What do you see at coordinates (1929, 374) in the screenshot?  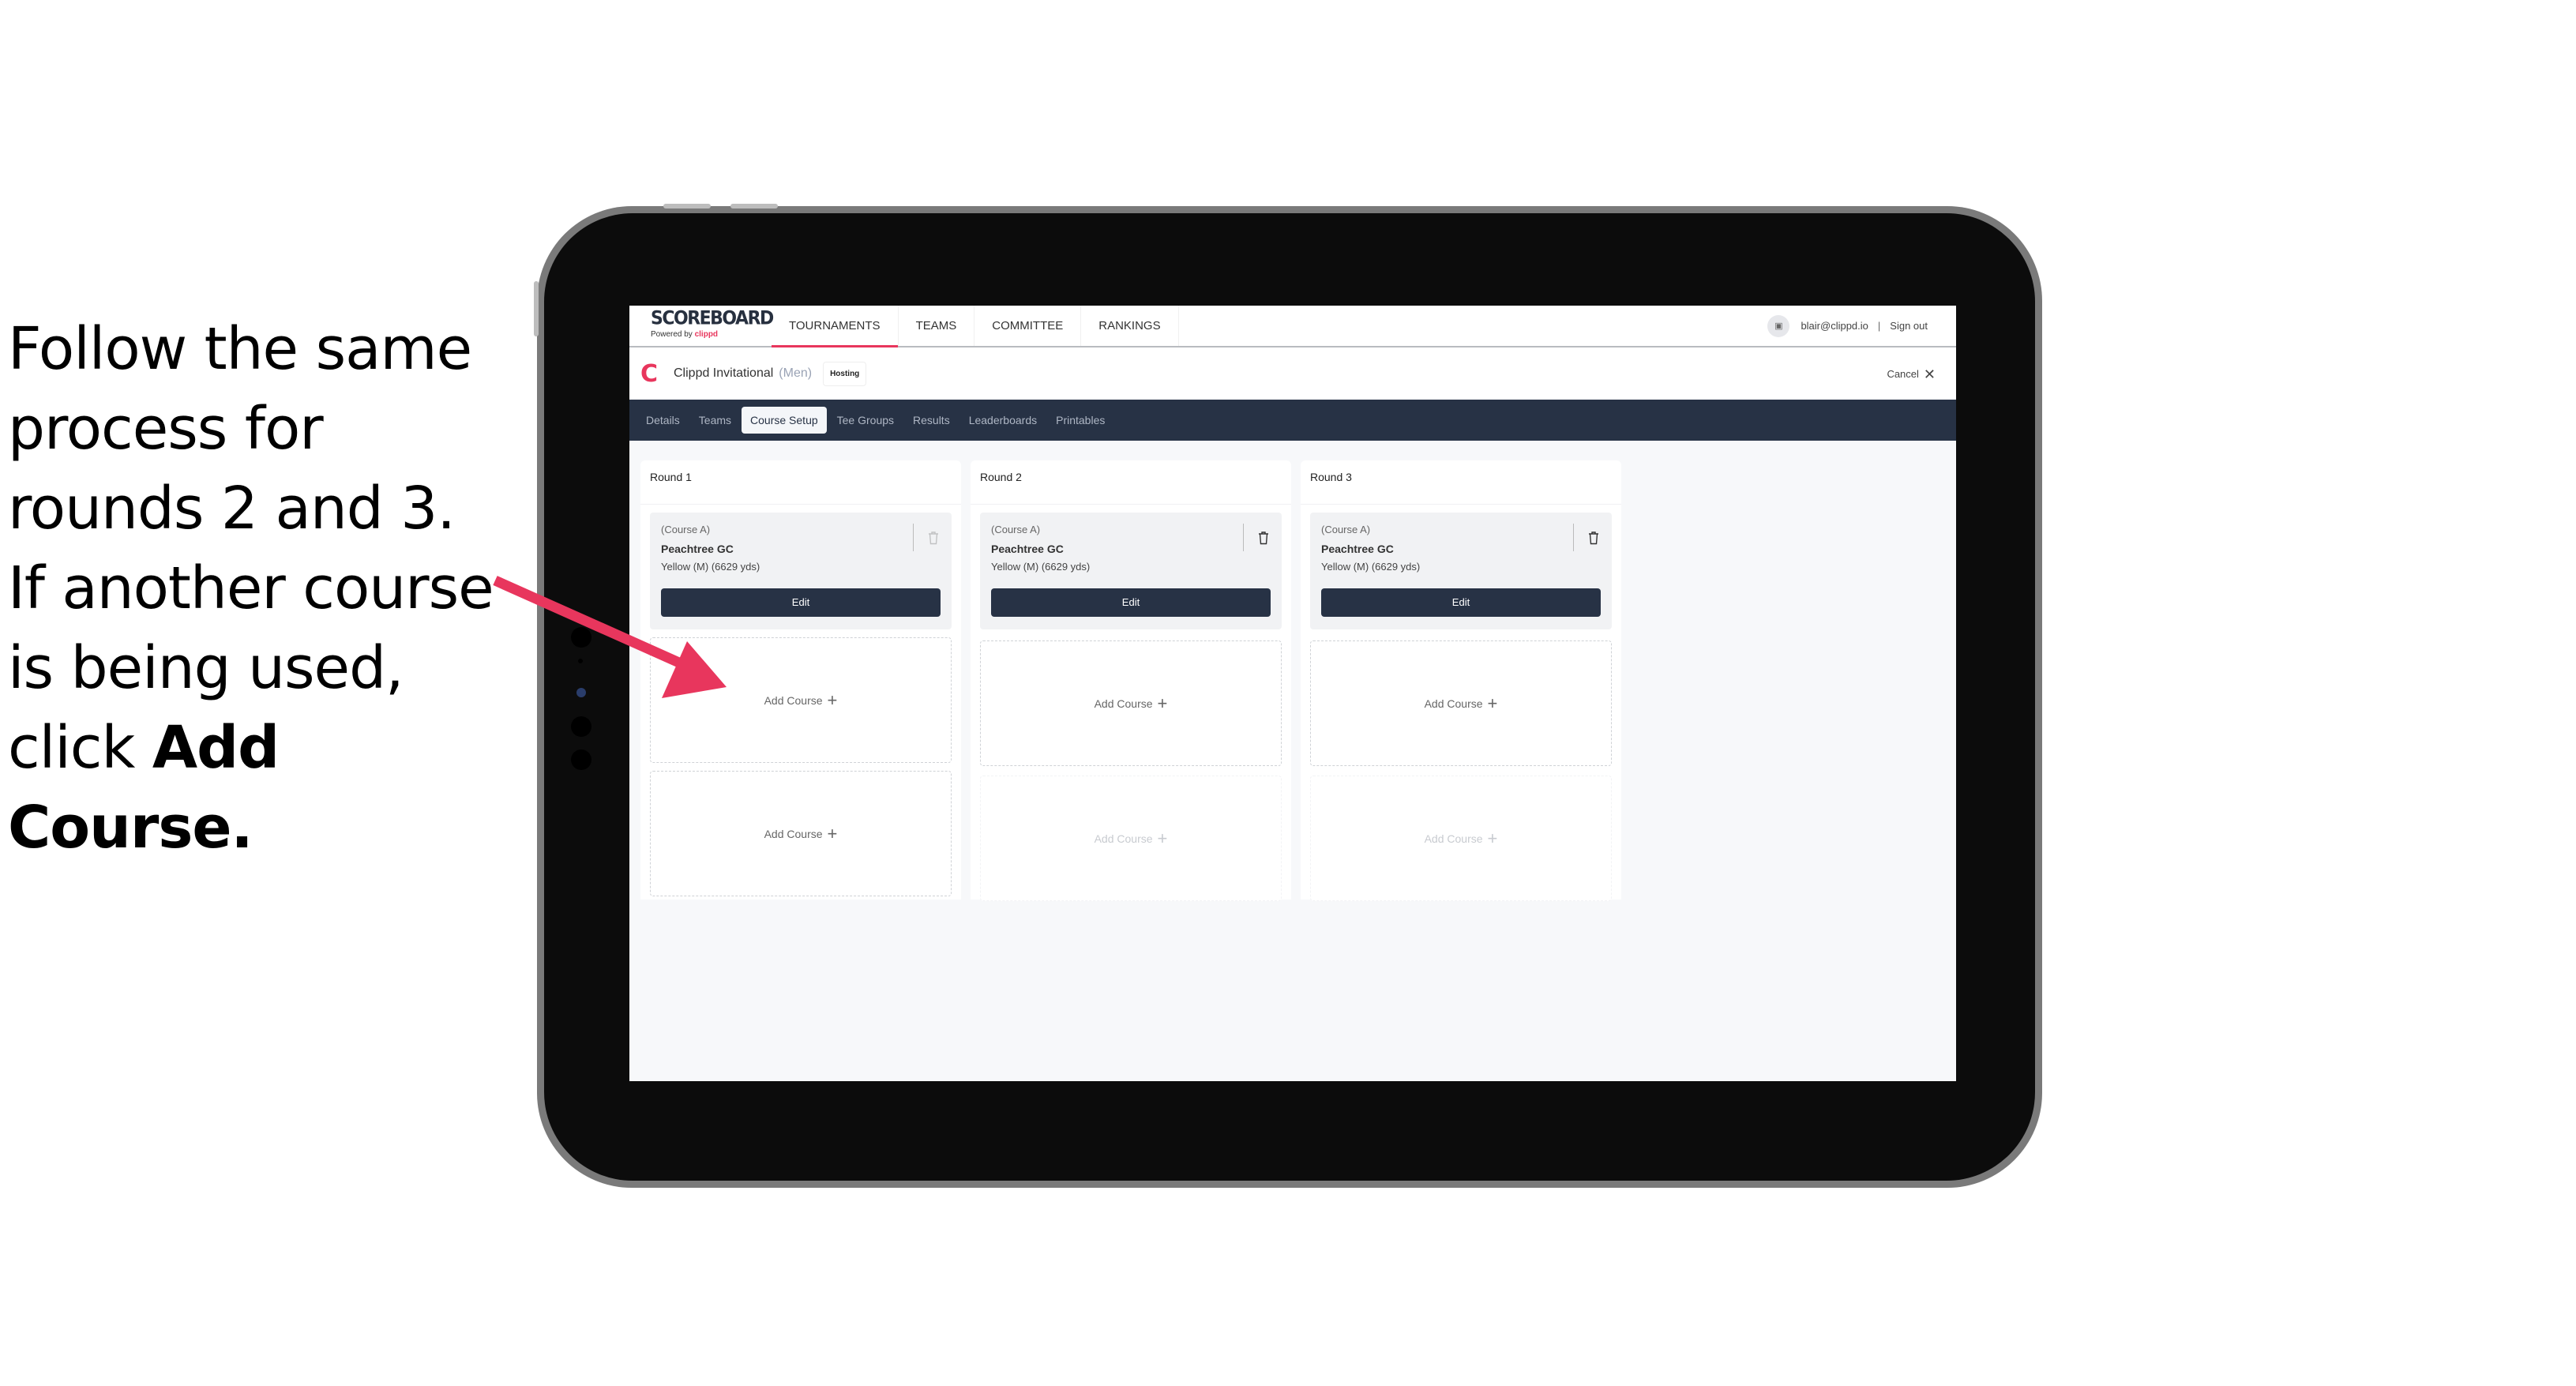 I see `close-icon: ✕` at bounding box center [1929, 374].